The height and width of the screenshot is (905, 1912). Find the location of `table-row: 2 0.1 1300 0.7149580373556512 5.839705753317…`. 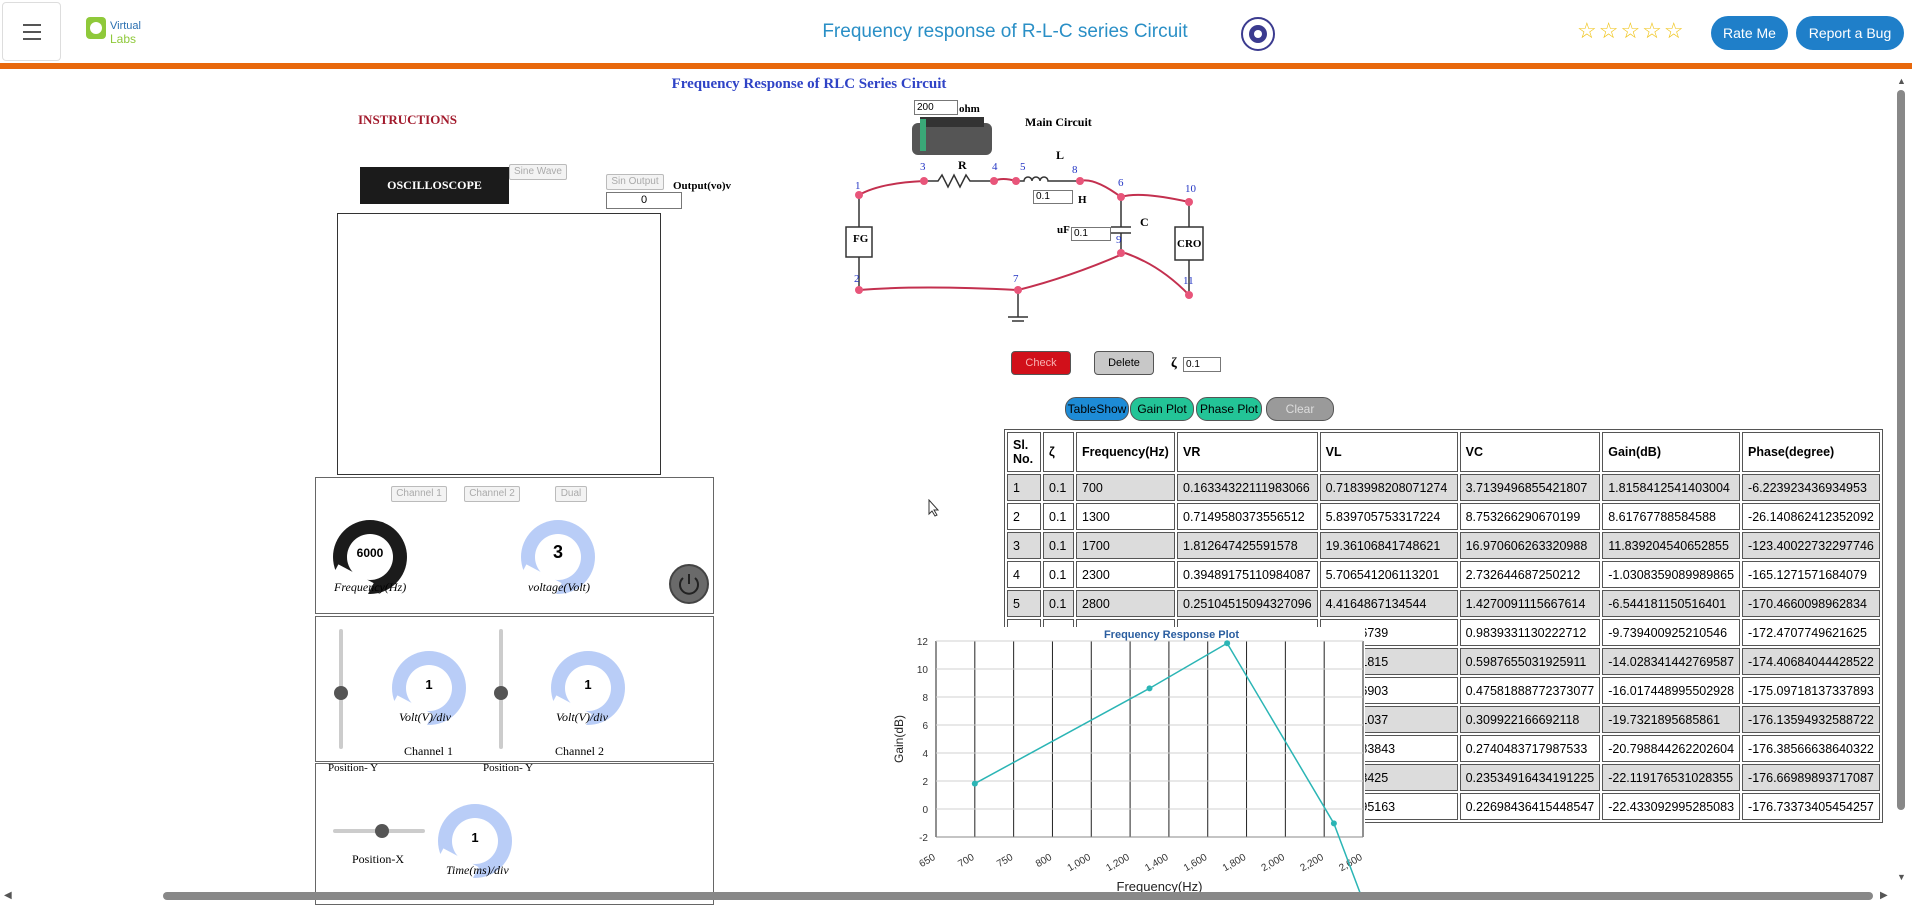

table-row: 2 0.1 1300 0.7149580373556512 5.839705753317… is located at coordinates (1443, 516).